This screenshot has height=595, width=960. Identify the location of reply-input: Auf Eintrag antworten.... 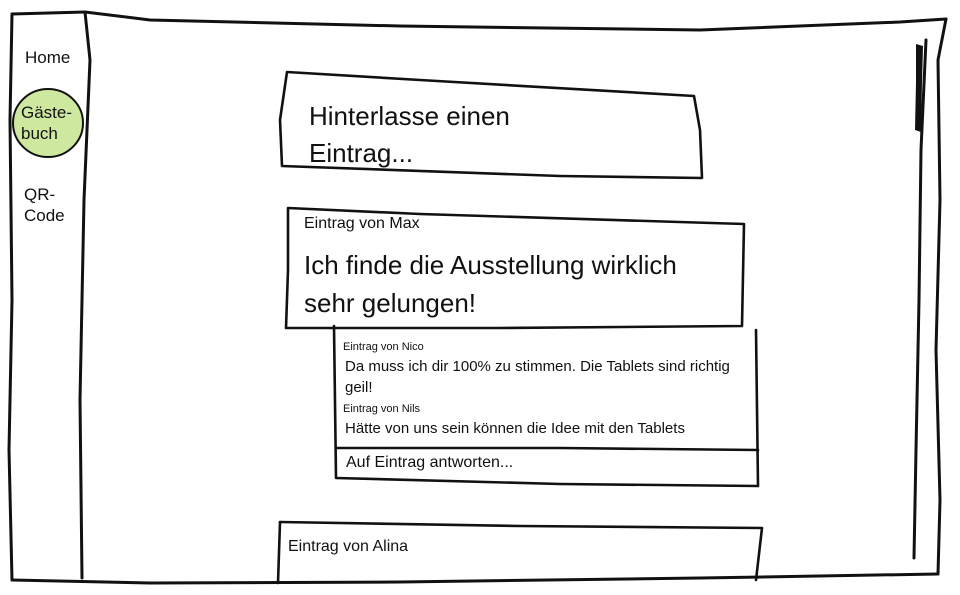
(546, 467).